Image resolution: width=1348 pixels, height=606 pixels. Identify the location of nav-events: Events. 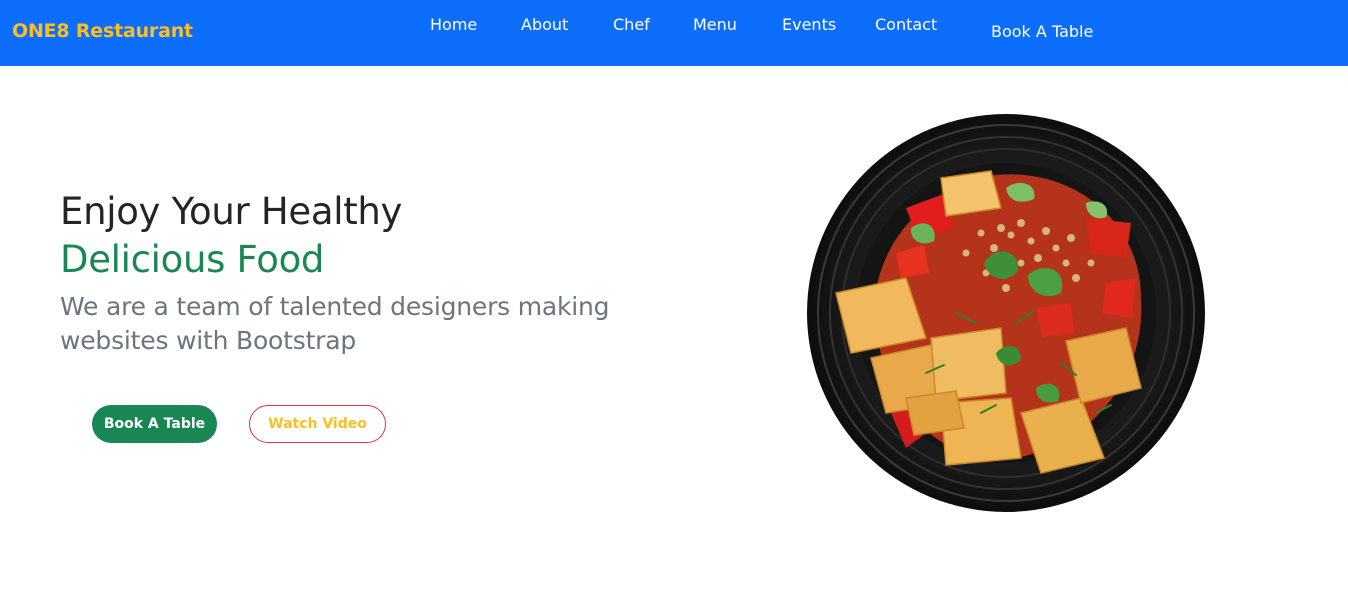
(809, 24).